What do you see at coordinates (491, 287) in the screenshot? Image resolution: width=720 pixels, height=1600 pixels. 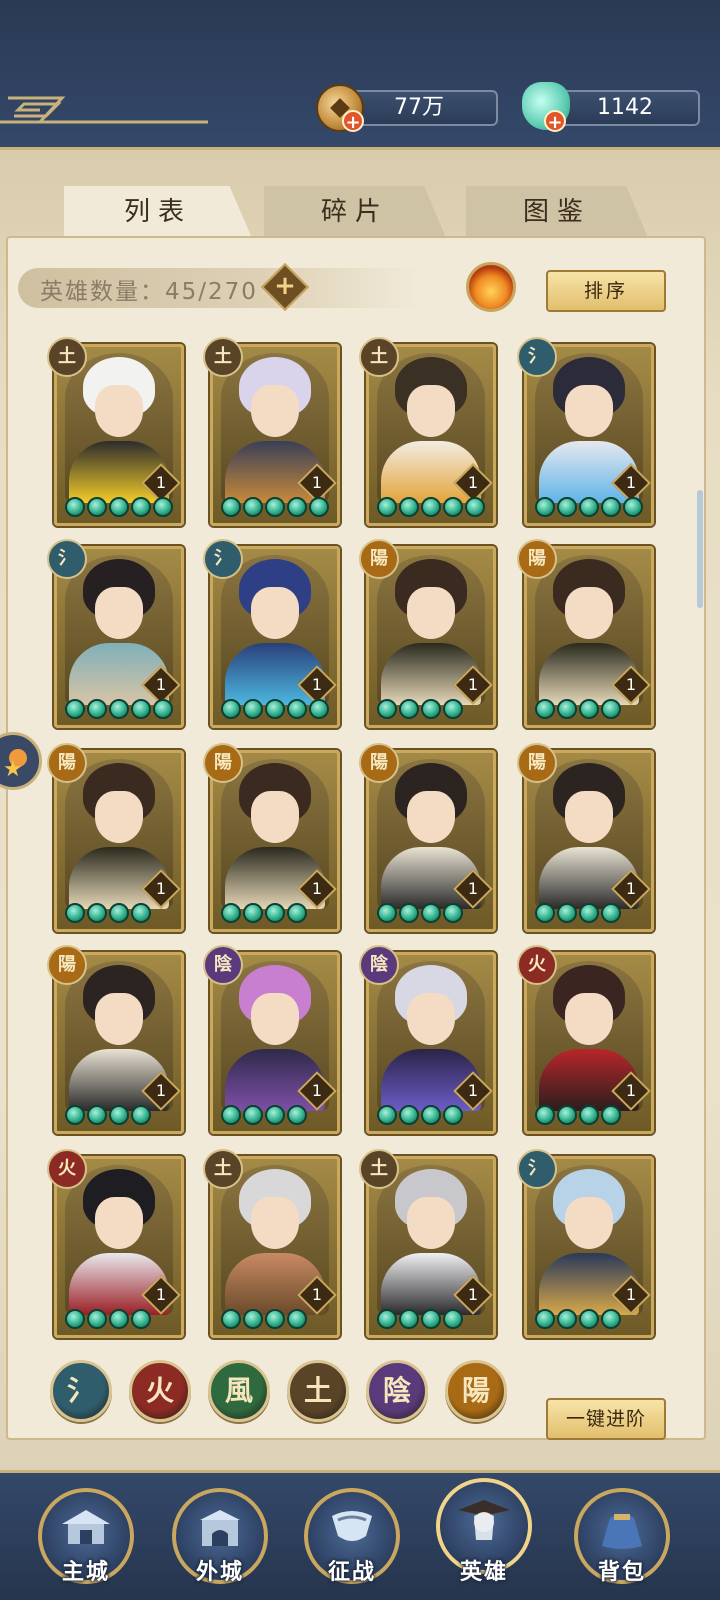 I see `flame-icon` at bounding box center [491, 287].